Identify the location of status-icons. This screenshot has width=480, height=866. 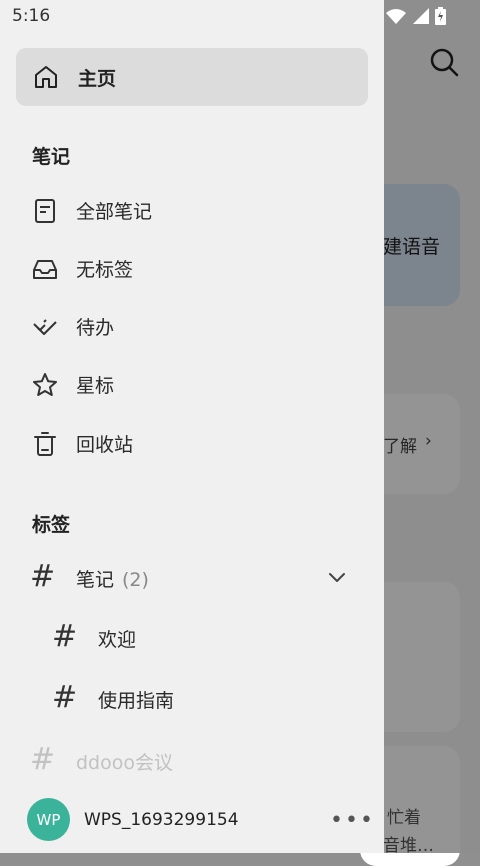
(415, 16).